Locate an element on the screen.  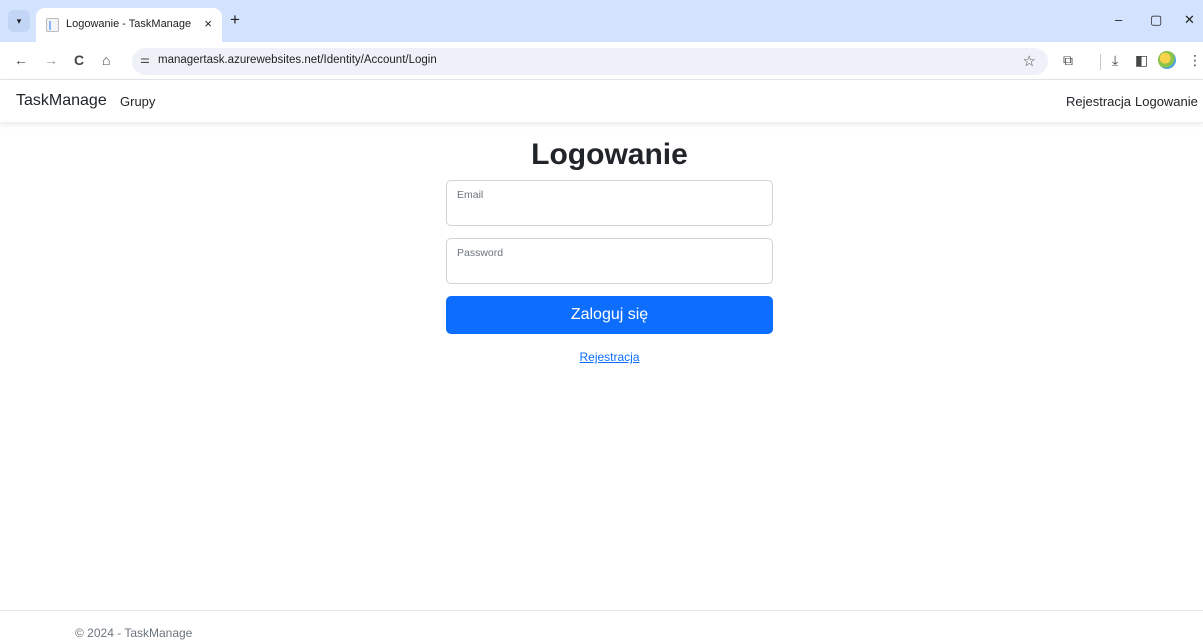
close-window-icon: ✕ is located at coordinates (1189, 20).